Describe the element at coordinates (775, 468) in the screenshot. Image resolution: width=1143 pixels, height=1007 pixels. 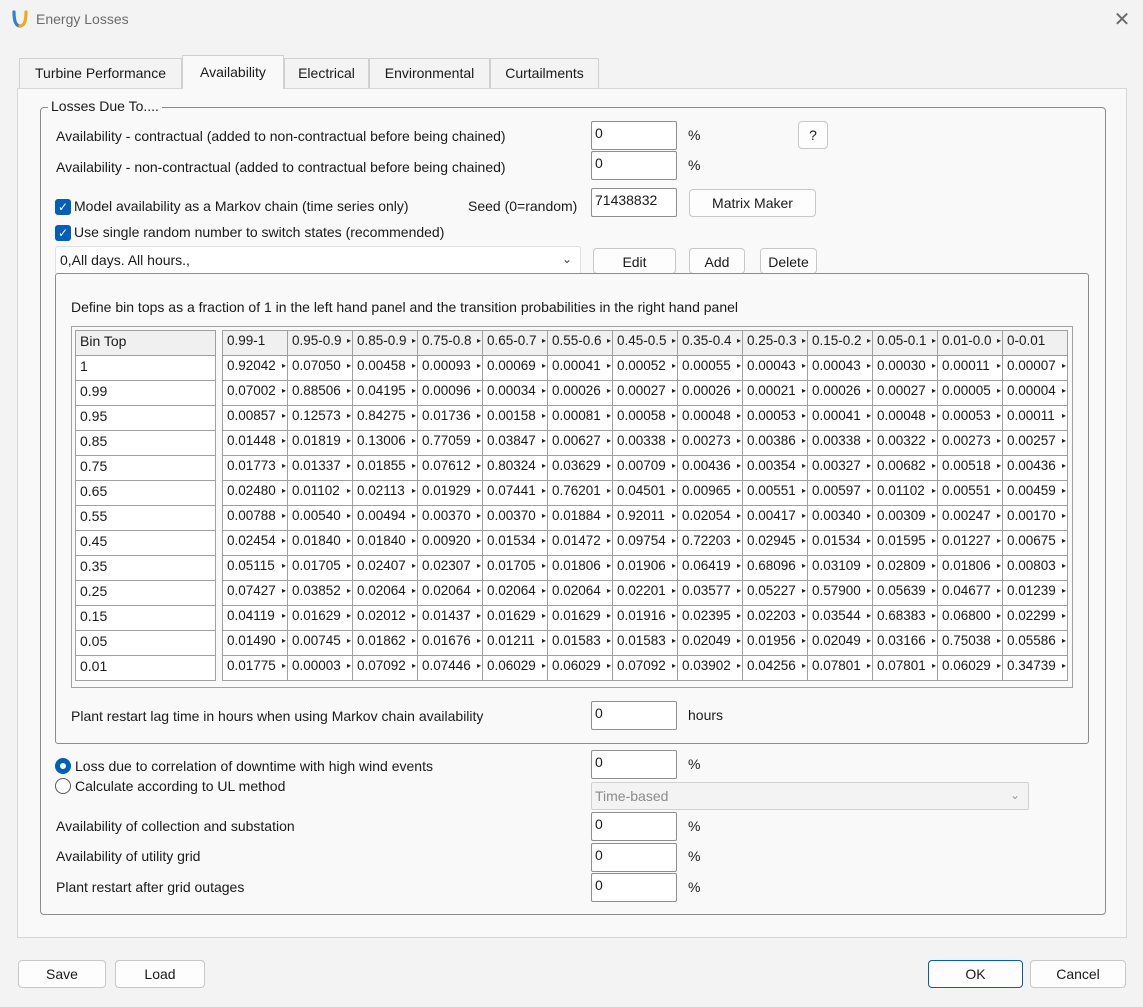
I see `matrix-cell: 0.00354` at that location.